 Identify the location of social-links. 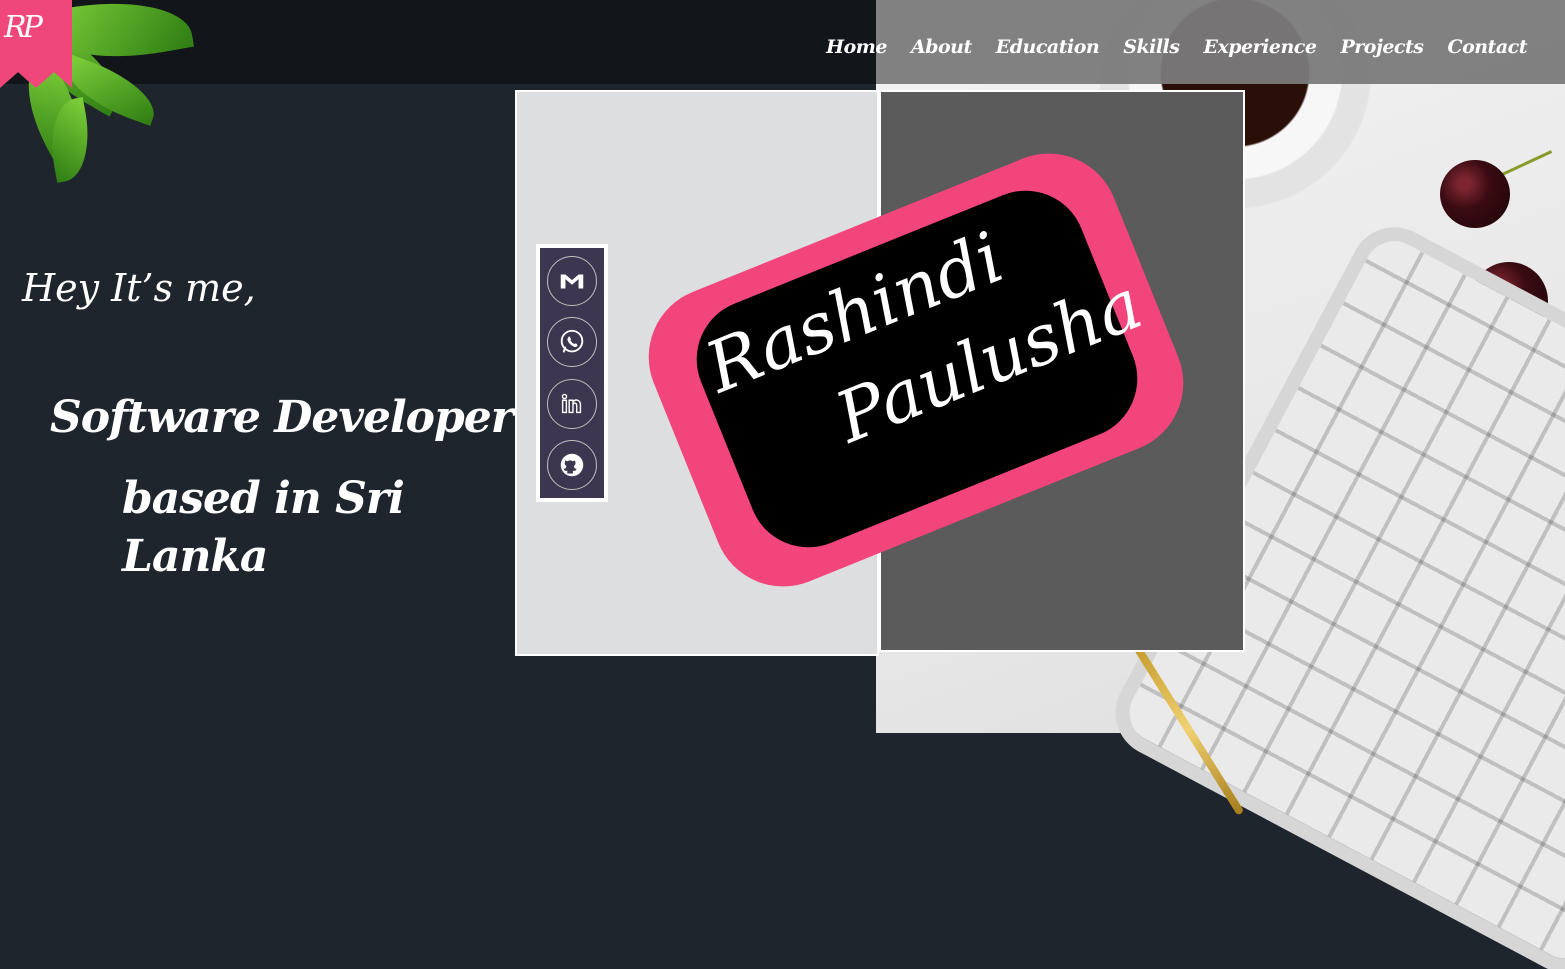
(572, 373).